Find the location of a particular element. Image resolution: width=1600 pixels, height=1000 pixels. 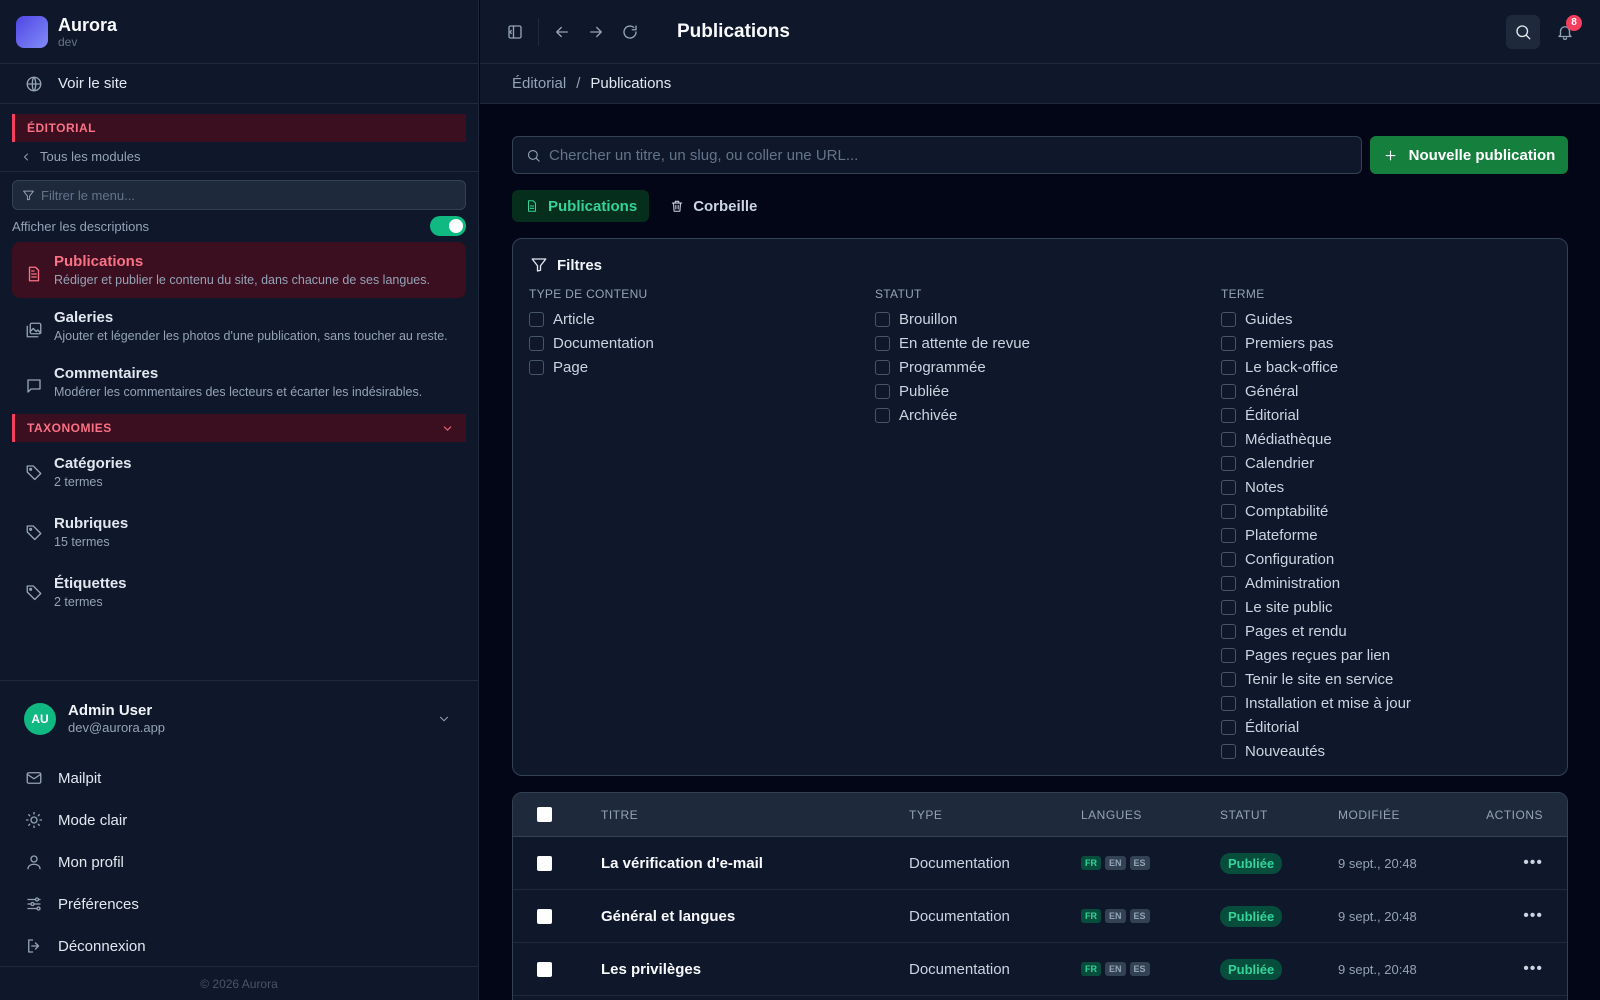

type-option: Article is located at coordinates (591, 319).